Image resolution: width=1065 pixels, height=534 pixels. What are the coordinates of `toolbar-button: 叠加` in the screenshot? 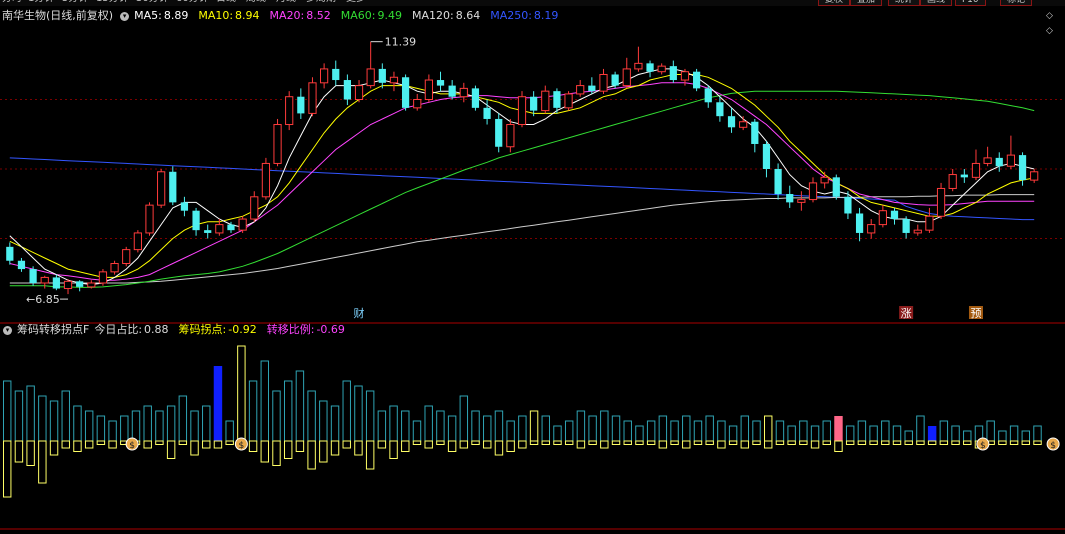 It's located at (866, 3).